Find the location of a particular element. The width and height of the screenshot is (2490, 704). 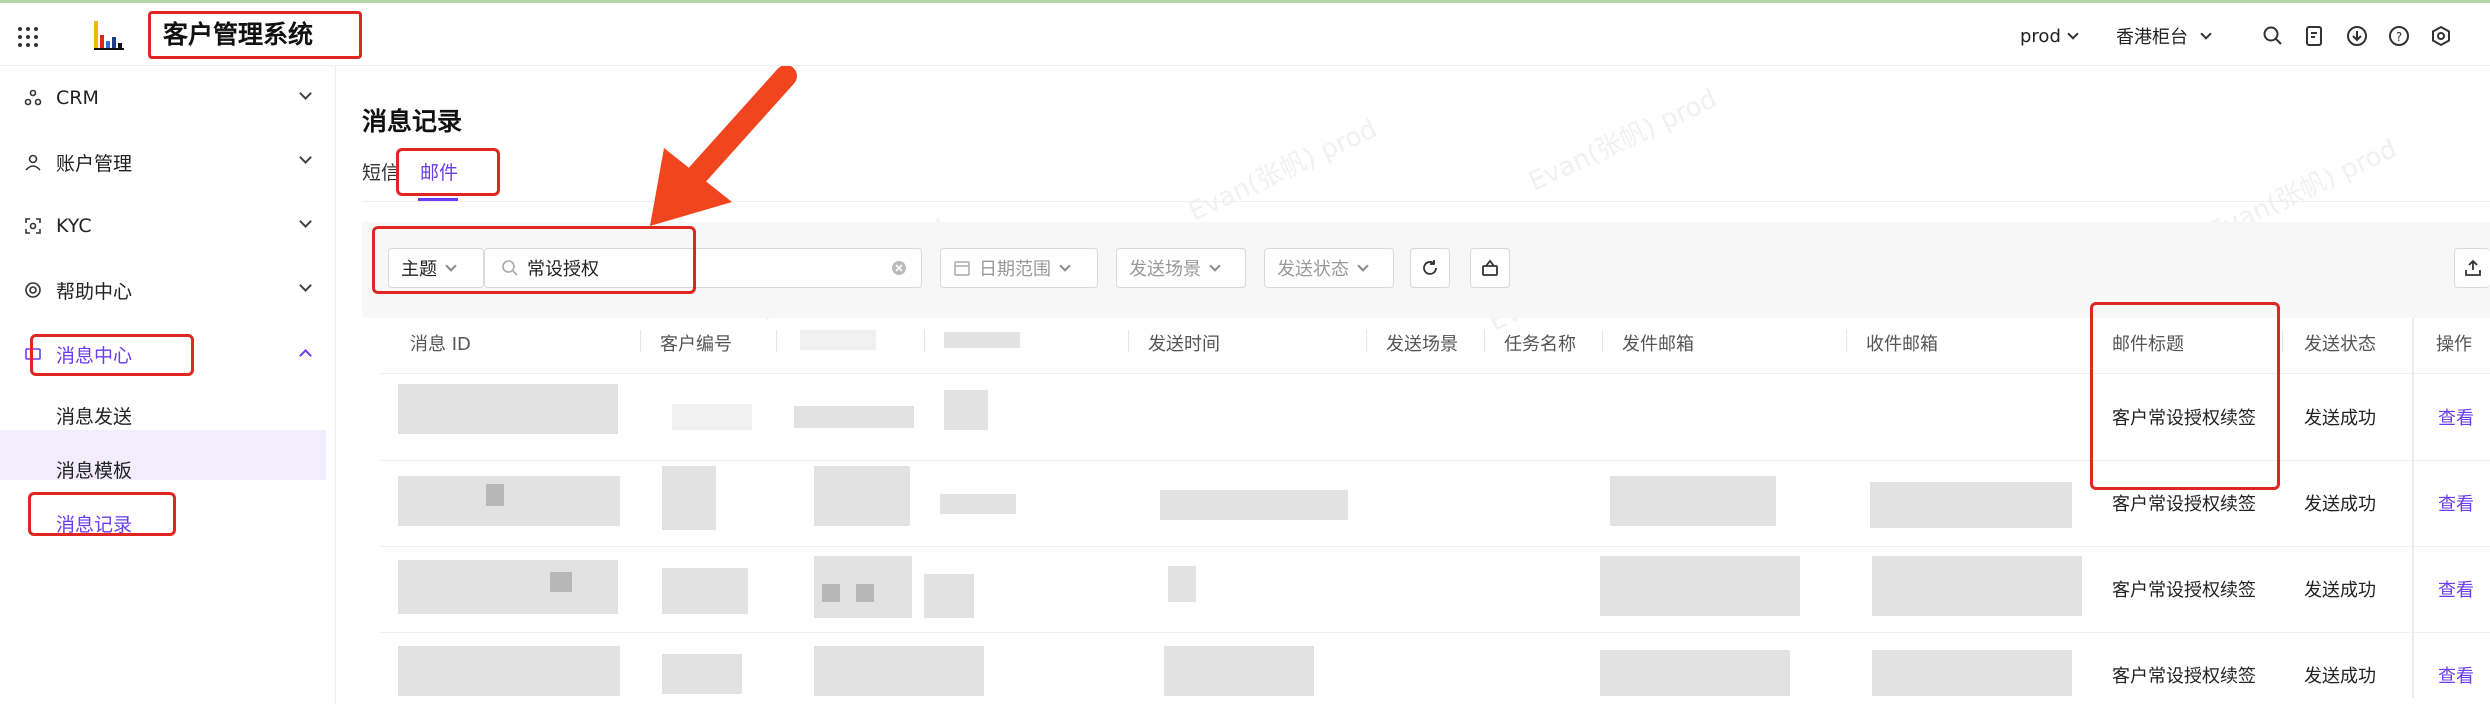

search-icon is located at coordinates (2273, 36).